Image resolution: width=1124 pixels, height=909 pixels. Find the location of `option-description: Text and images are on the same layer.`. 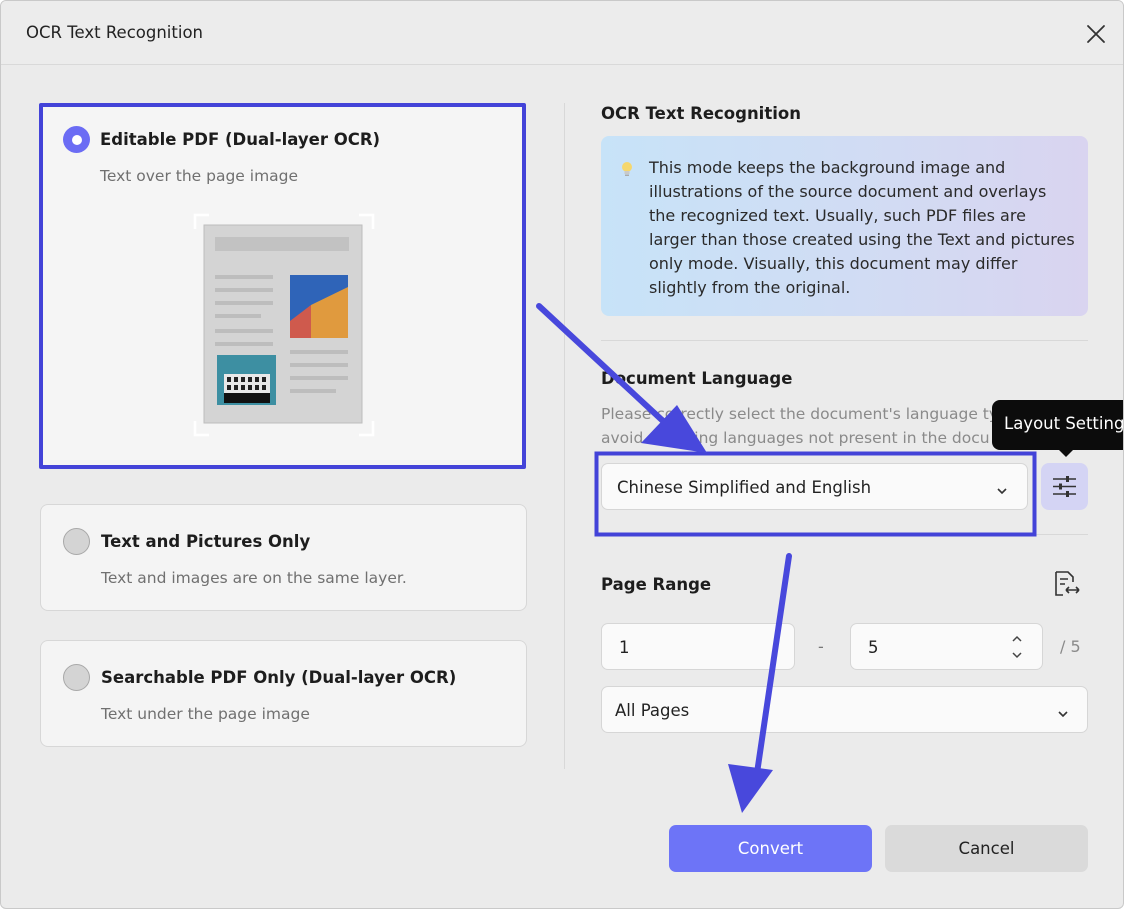

option-description: Text and images are on the same layer. is located at coordinates (254, 578).